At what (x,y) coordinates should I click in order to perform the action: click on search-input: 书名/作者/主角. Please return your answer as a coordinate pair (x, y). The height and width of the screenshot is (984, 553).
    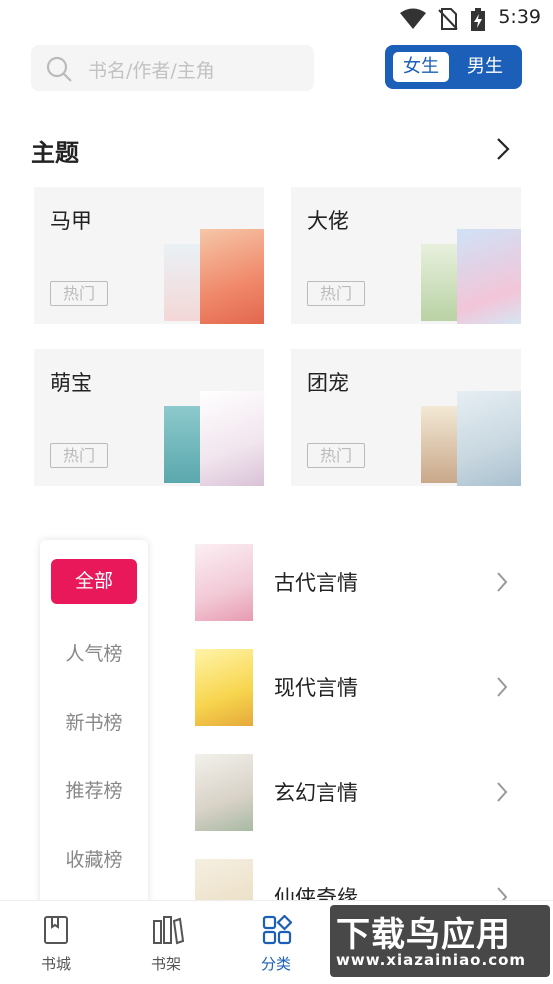
    Looking at the image, I should click on (172, 68).